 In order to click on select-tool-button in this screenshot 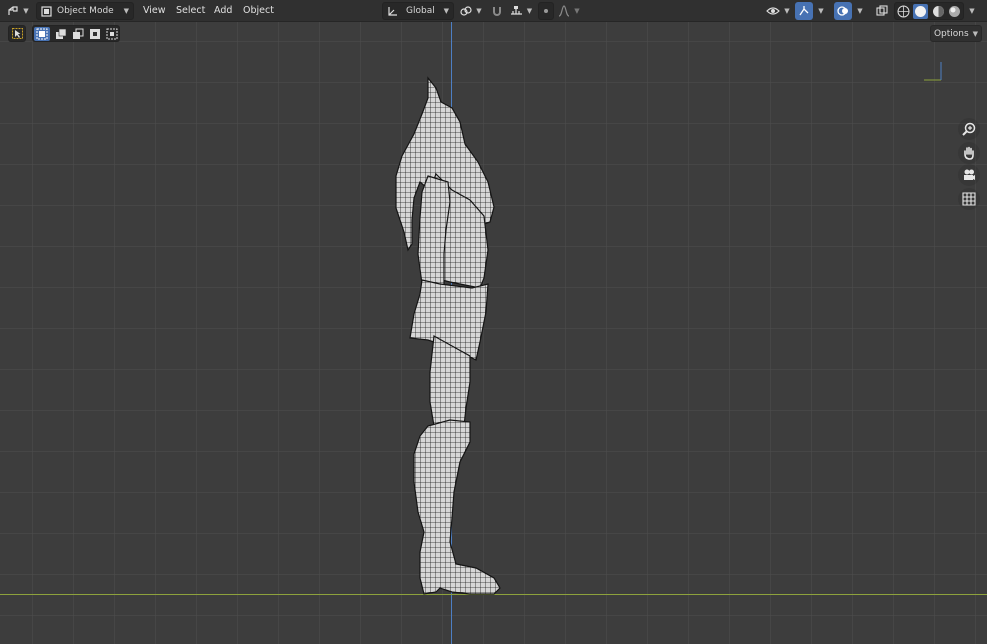, I will do `click(17, 33)`.